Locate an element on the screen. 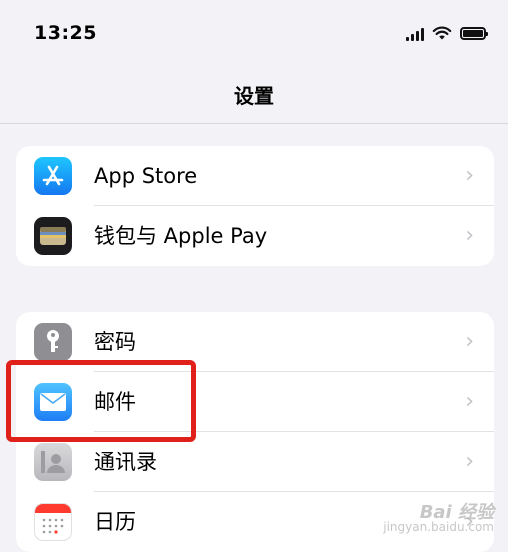  nav-divider is located at coordinates (254, 123).